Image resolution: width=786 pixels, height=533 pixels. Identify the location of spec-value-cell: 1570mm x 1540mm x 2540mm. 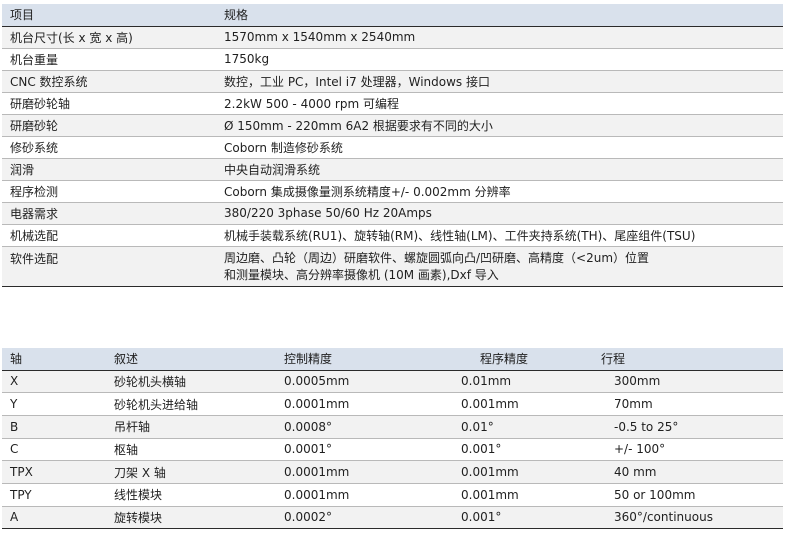
(499, 37).